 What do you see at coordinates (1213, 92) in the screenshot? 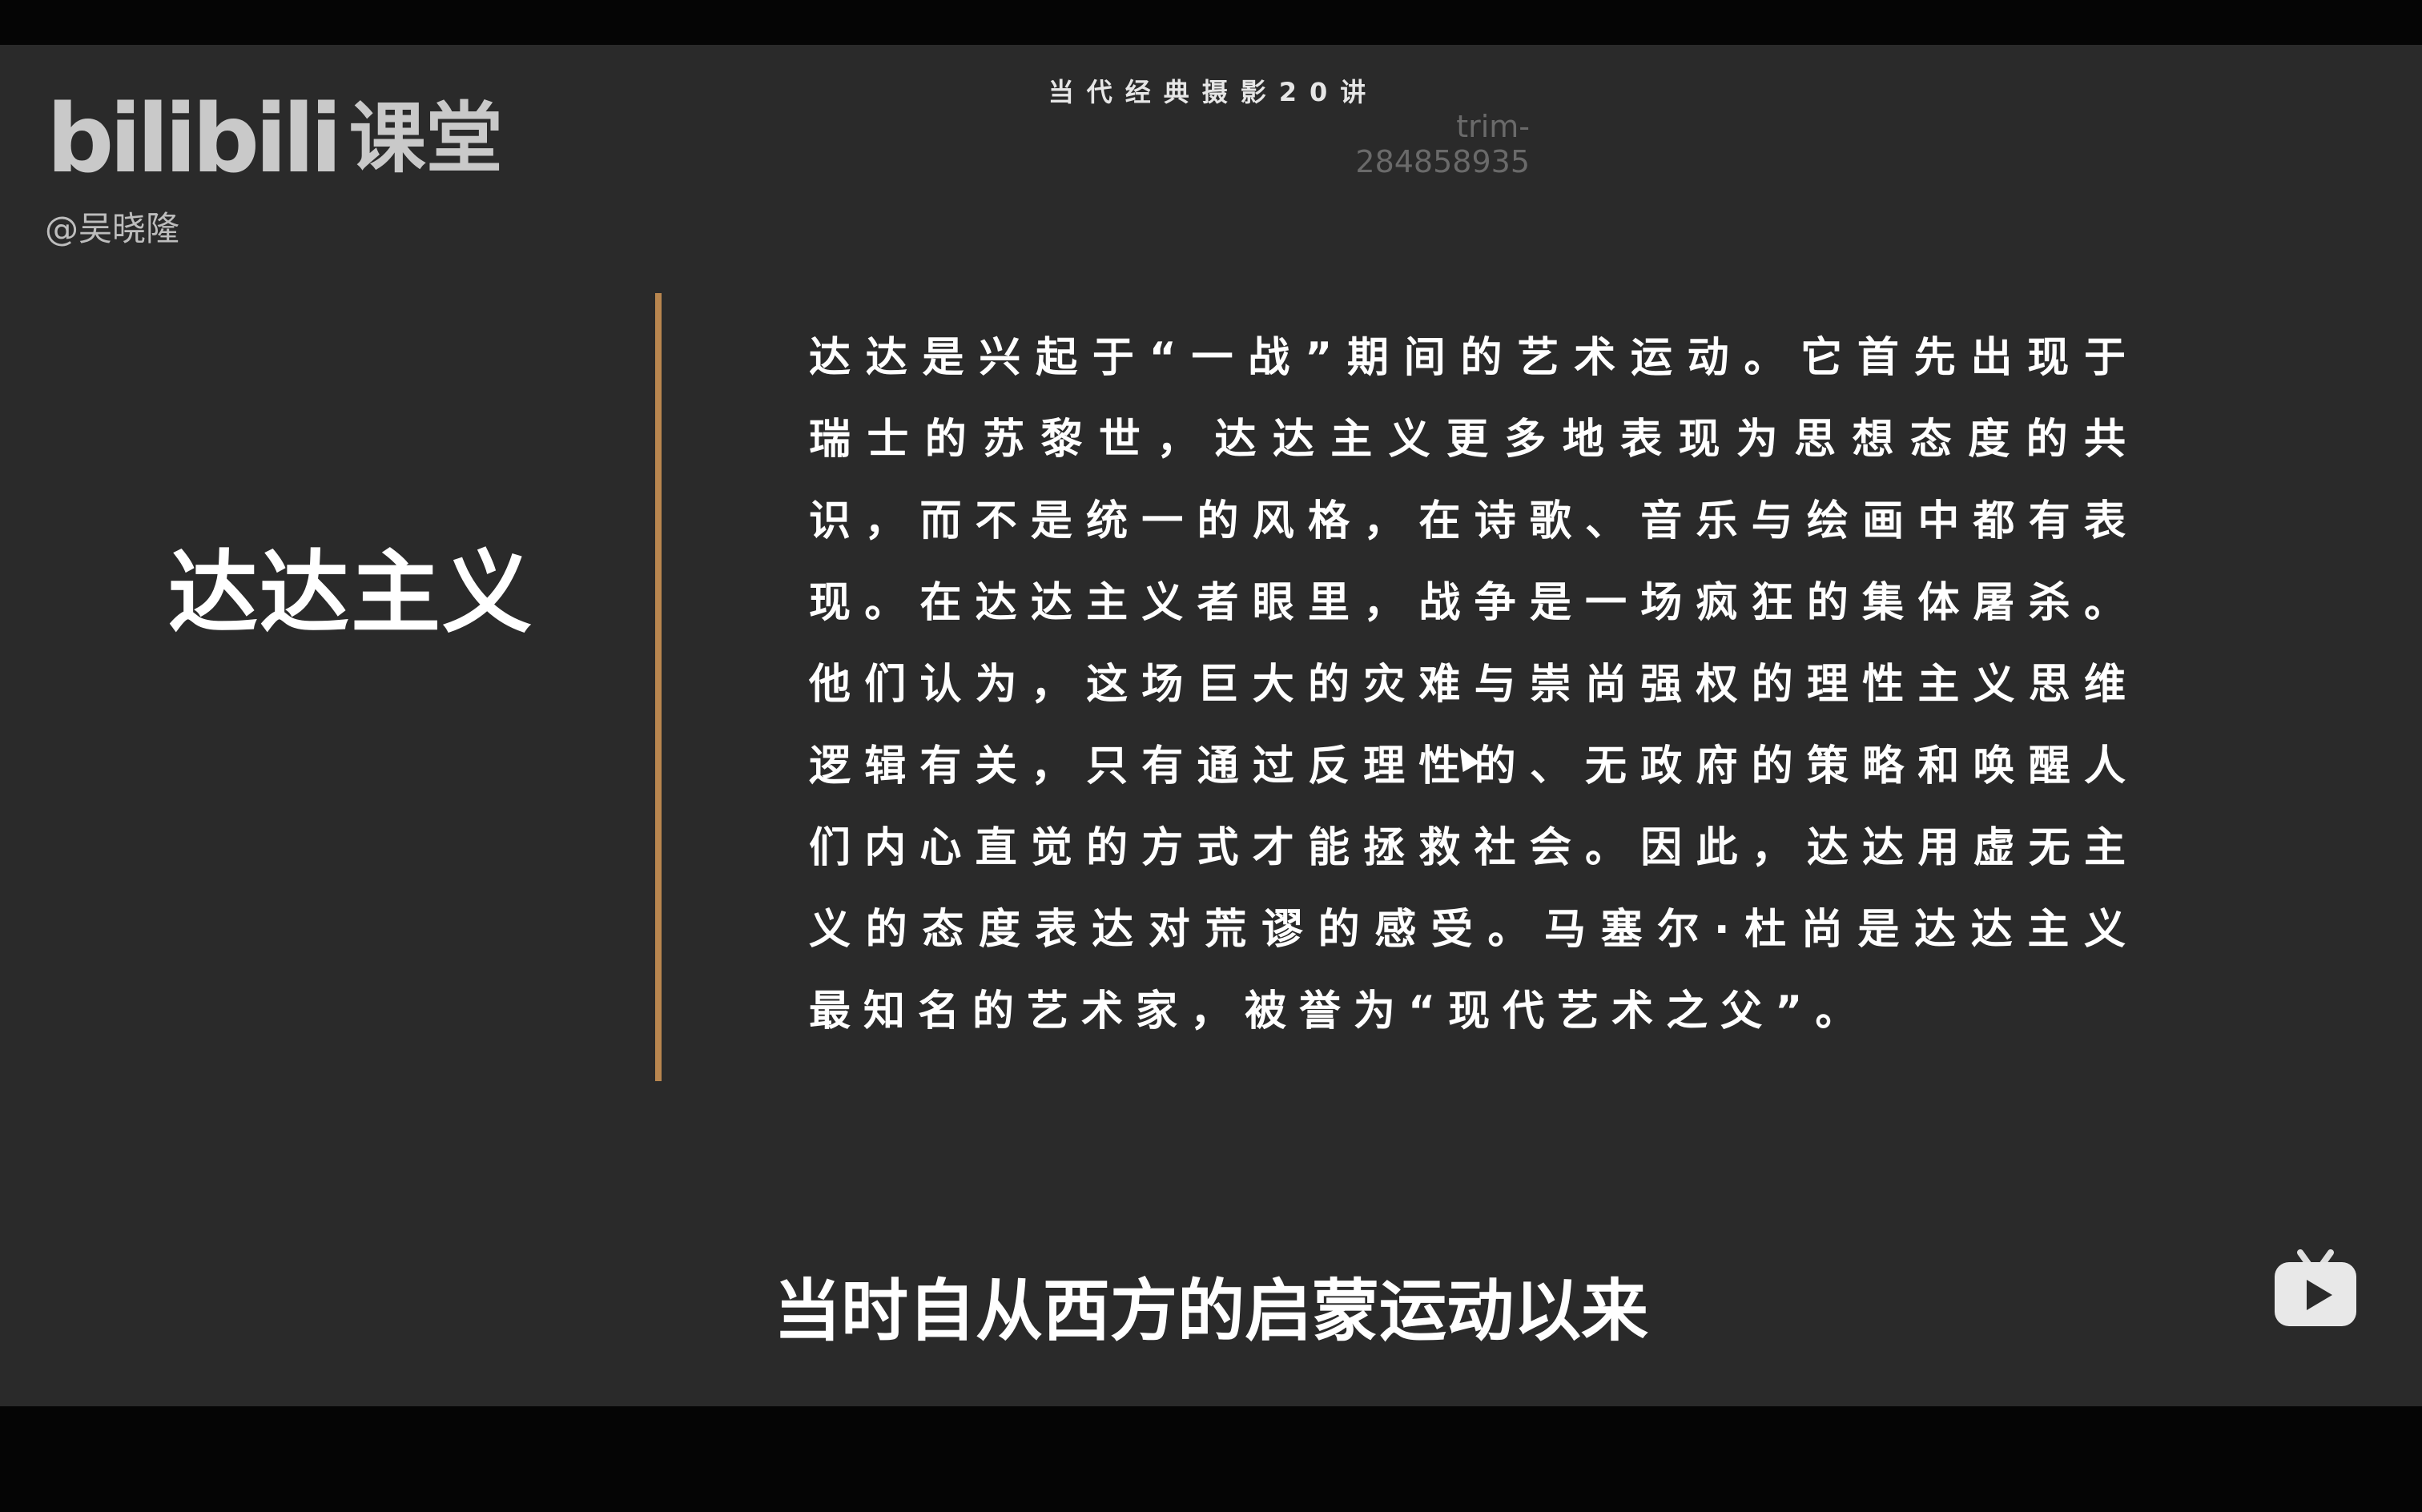
I see `series-title: 当代经典摄影20讲` at bounding box center [1213, 92].